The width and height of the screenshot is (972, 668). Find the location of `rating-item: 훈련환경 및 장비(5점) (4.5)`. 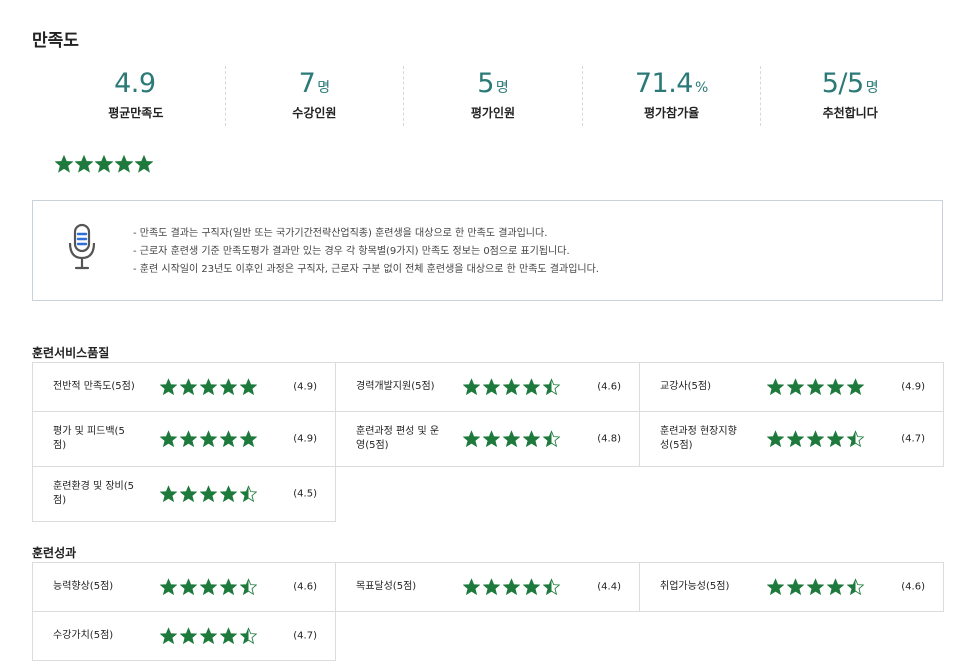

rating-item: 훈련환경 및 장비(5점) (4.5) is located at coordinates (184, 494).